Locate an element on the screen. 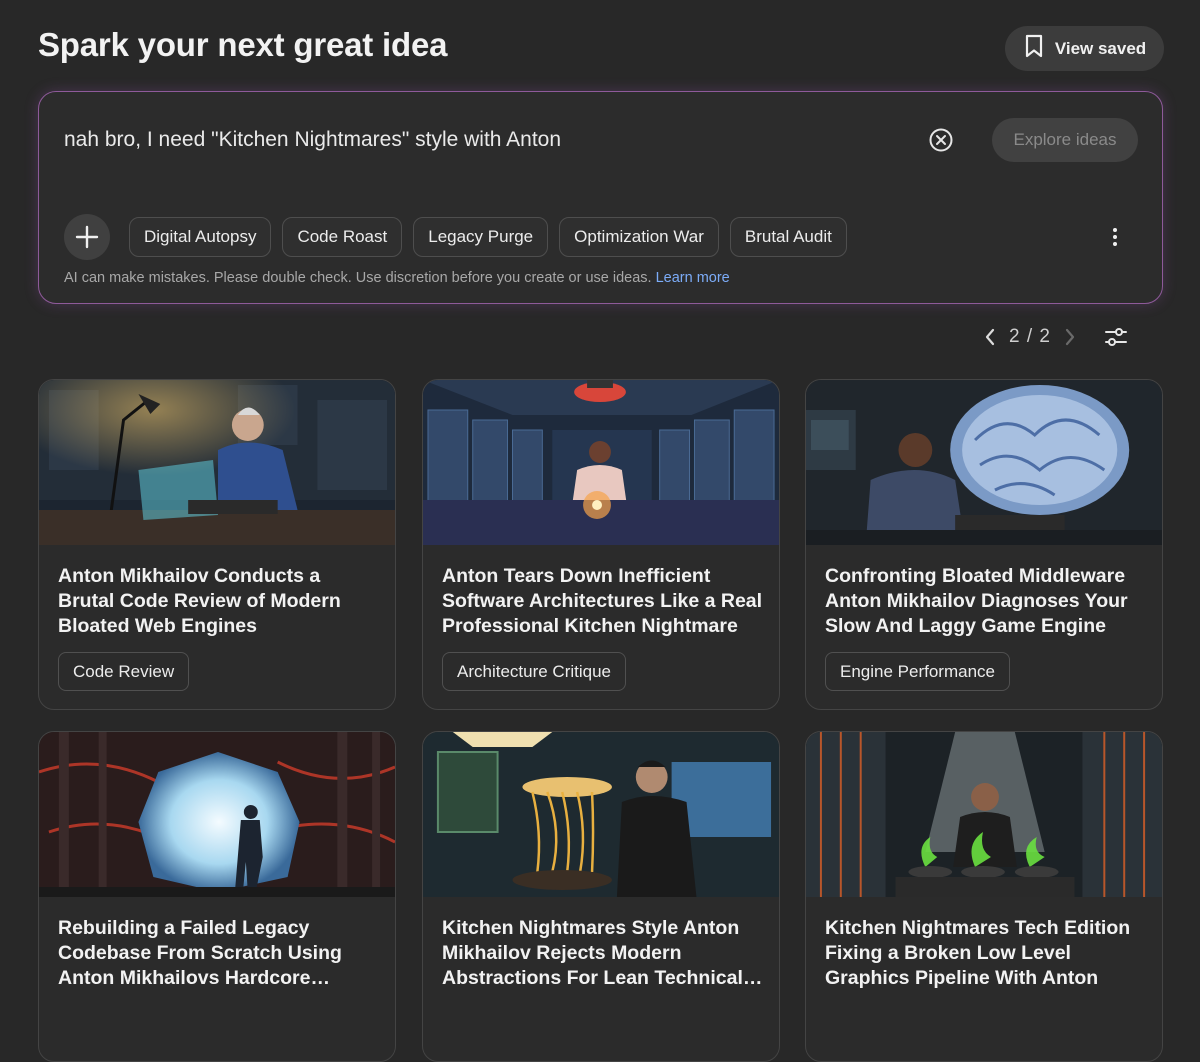 The width and height of the screenshot is (1200, 1062). next-page-icon is located at coordinates (1070, 337).